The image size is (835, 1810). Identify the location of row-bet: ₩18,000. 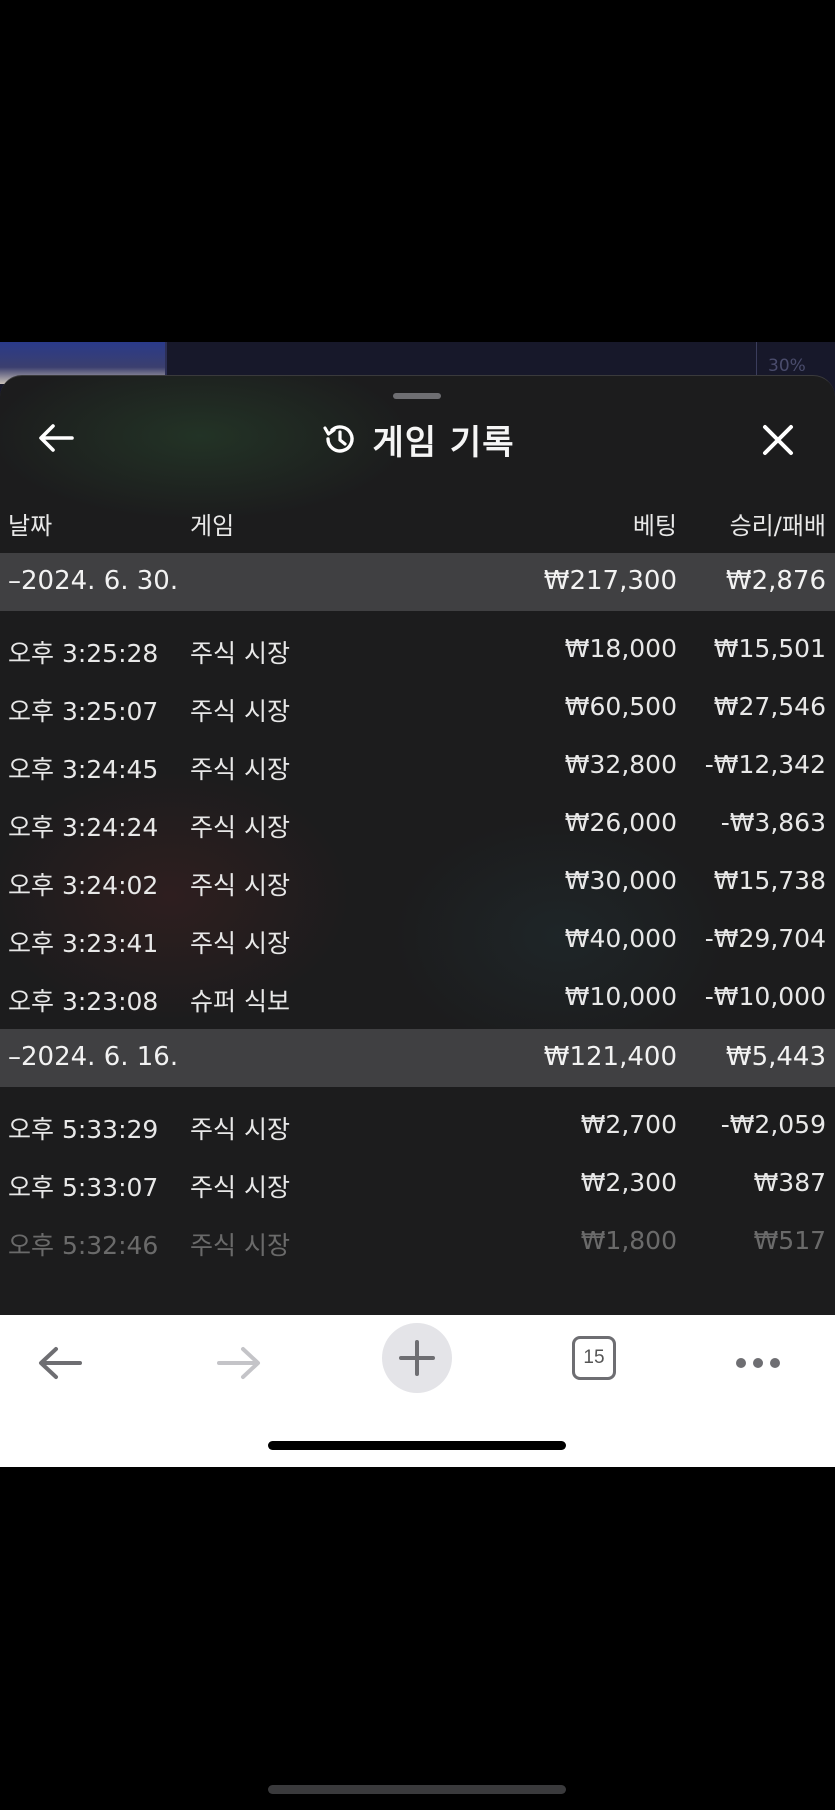
(620, 648).